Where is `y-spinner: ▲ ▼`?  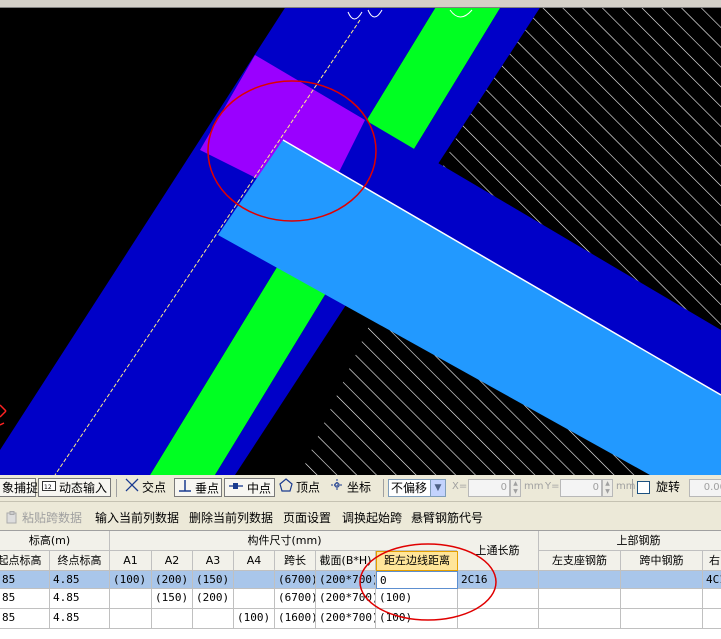 y-spinner: ▲ ▼ is located at coordinates (607, 488).